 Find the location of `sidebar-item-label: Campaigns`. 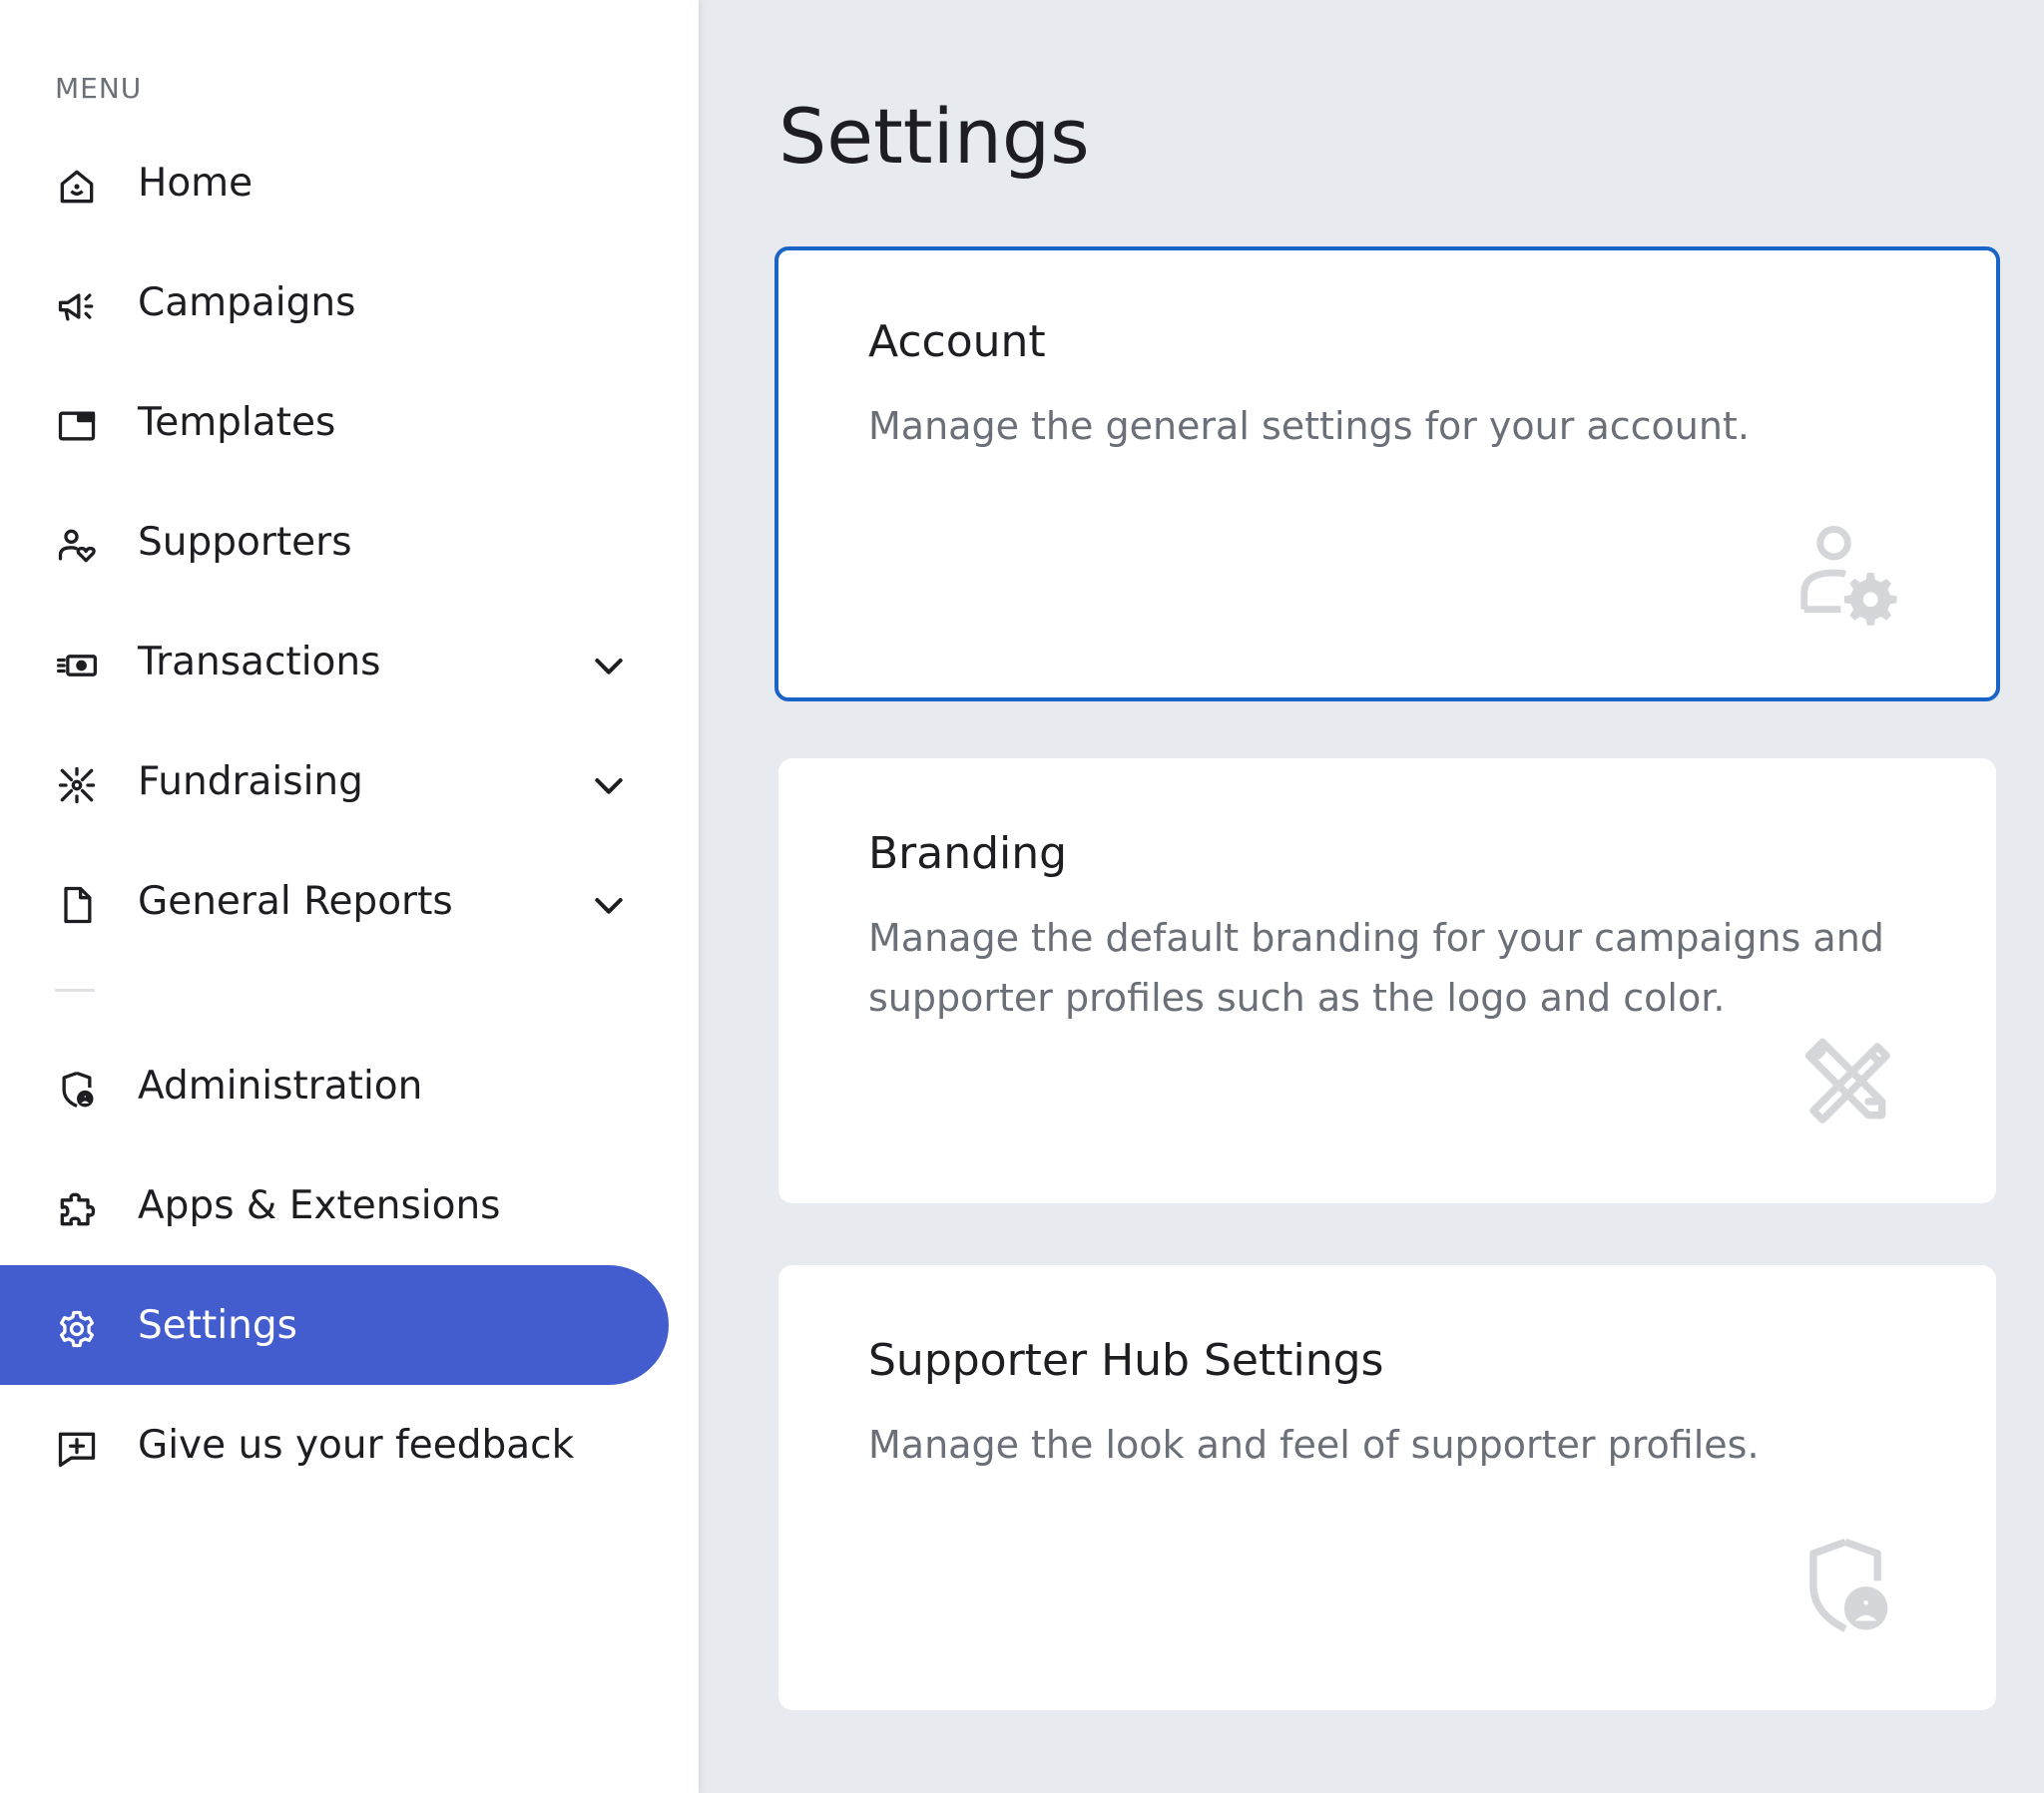

sidebar-item-label: Campaigns is located at coordinates (247, 302).